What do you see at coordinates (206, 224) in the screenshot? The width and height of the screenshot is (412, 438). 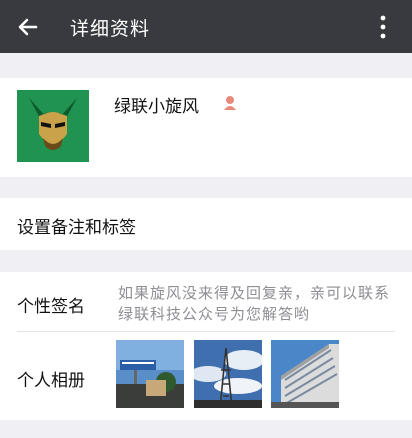 I see `remark-tags-row: 设置备注和标签` at bounding box center [206, 224].